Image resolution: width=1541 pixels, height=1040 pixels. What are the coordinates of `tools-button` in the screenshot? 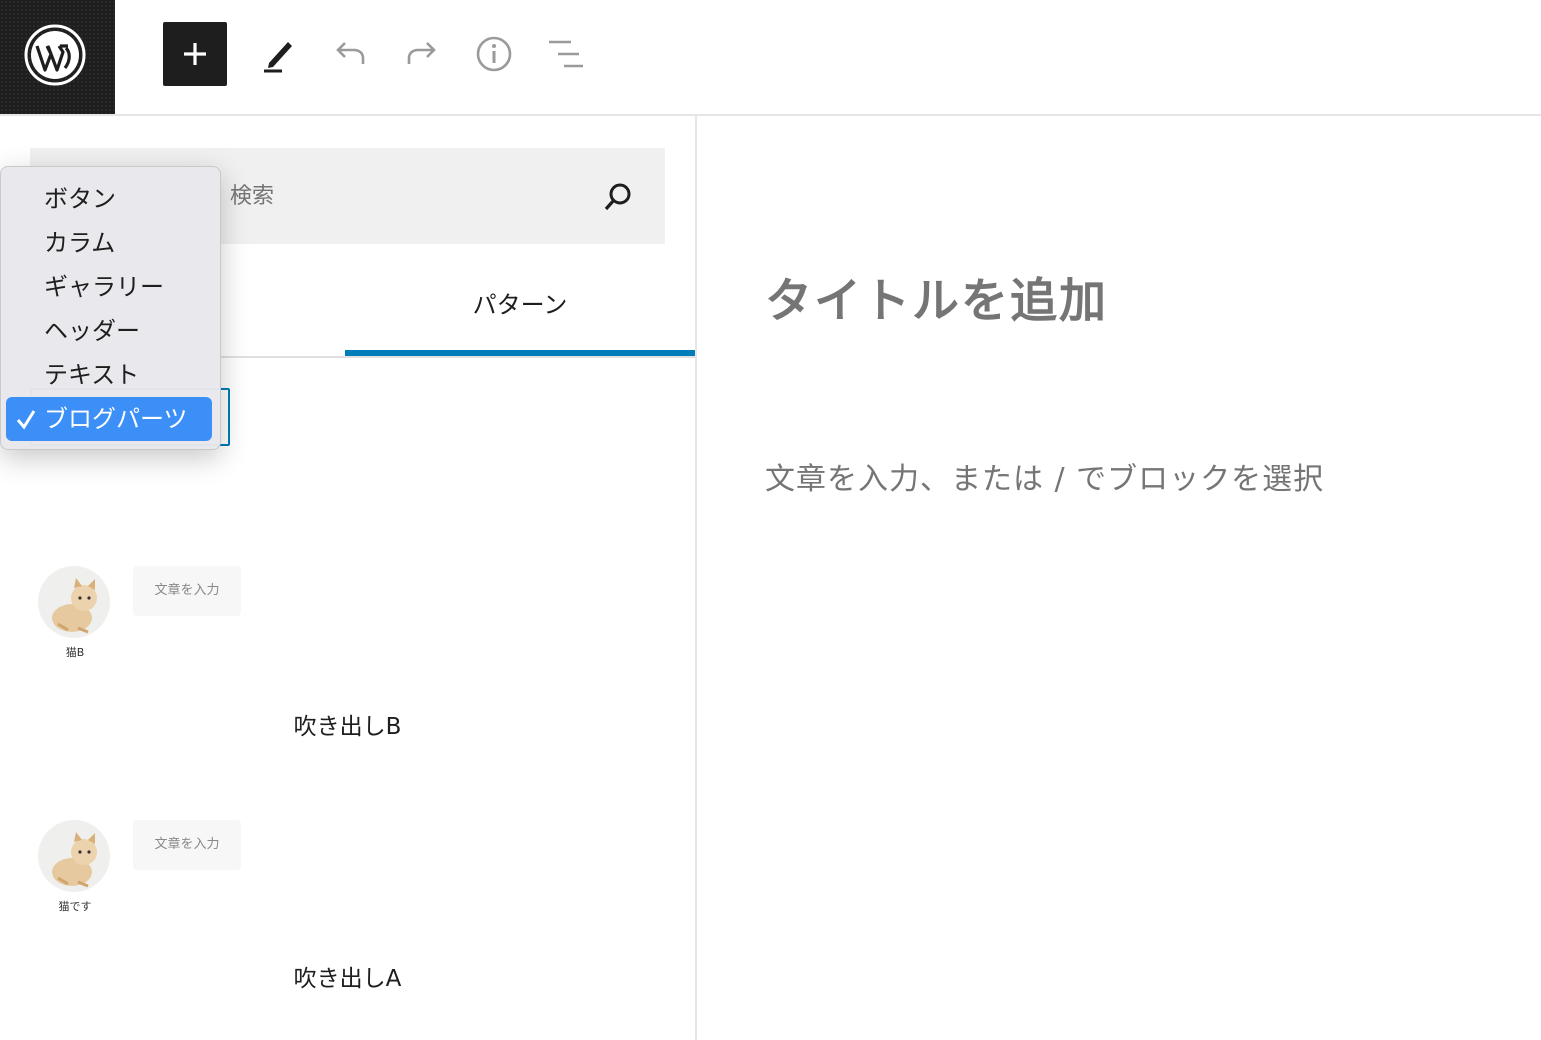 It's located at (278, 54).